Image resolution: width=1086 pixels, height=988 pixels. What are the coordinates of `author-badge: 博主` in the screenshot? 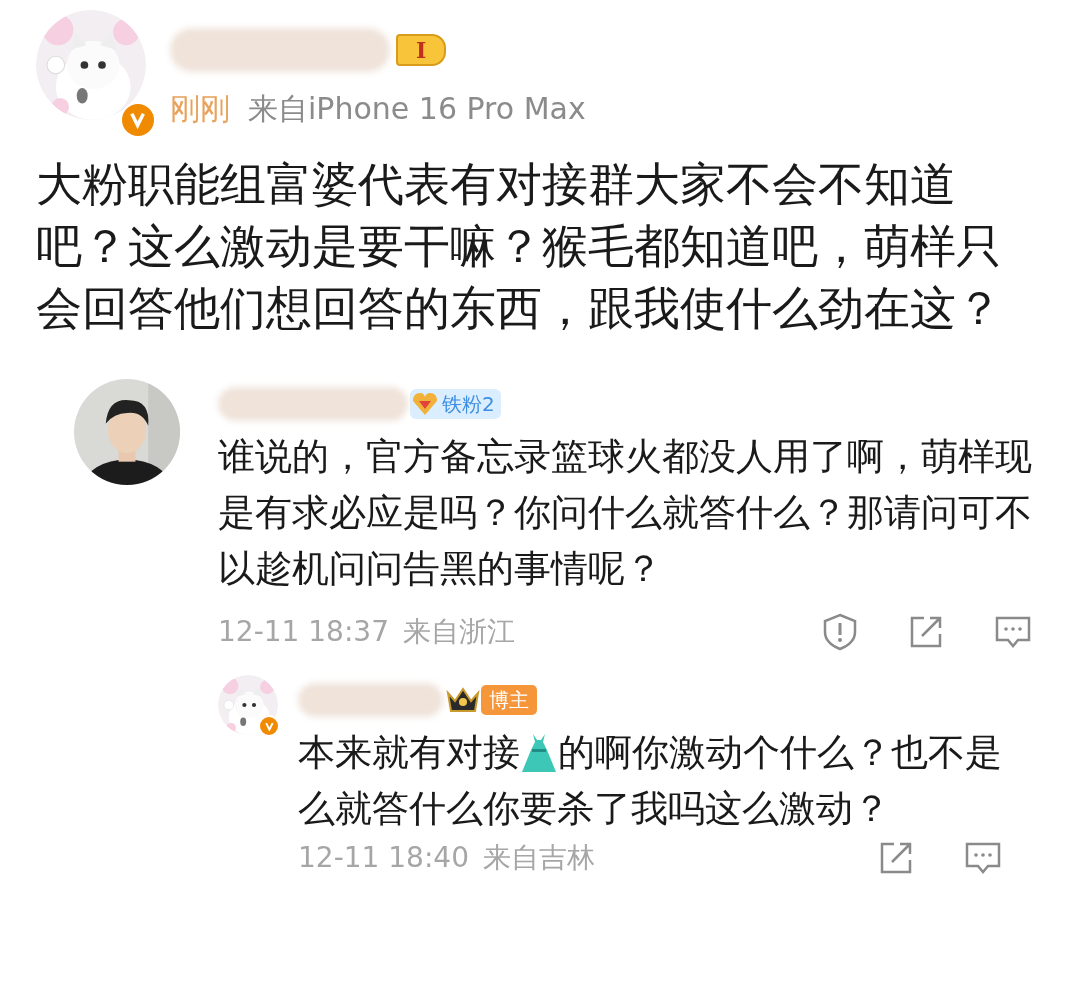 It's located at (509, 700).